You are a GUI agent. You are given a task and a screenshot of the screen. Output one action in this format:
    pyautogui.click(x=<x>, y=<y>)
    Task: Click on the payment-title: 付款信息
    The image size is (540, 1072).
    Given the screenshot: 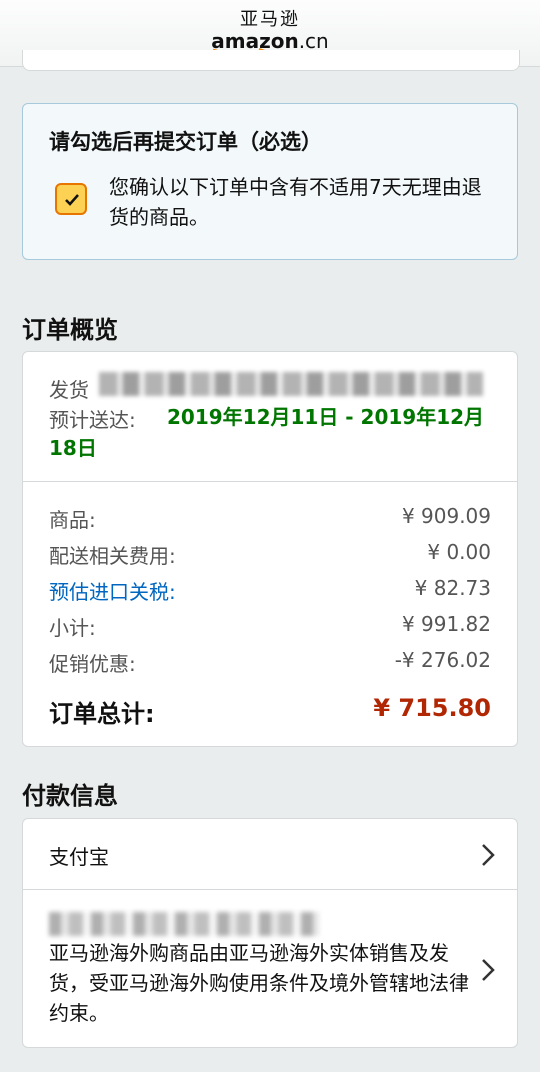 What is the action you would take?
    pyautogui.click(x=70, y=796)
    